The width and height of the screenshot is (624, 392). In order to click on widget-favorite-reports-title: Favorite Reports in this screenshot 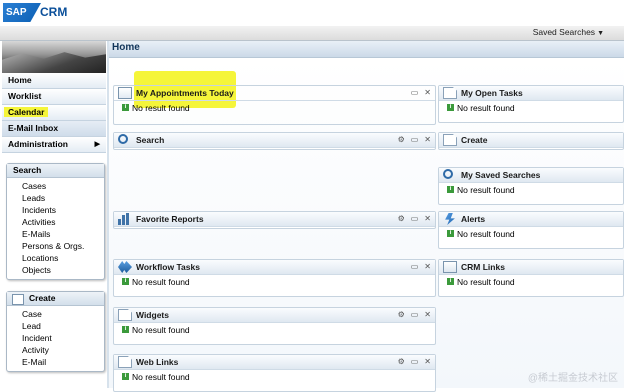, I will do `click(170, 219)`.